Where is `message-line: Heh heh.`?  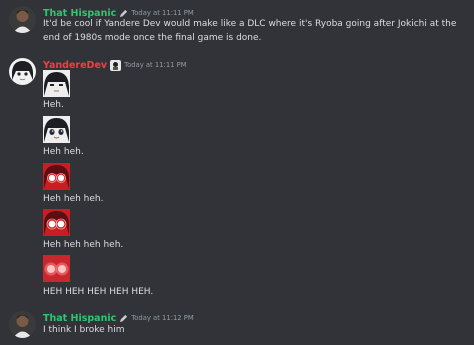 message-line: Heh heh. is located at coordinates (63, 152).